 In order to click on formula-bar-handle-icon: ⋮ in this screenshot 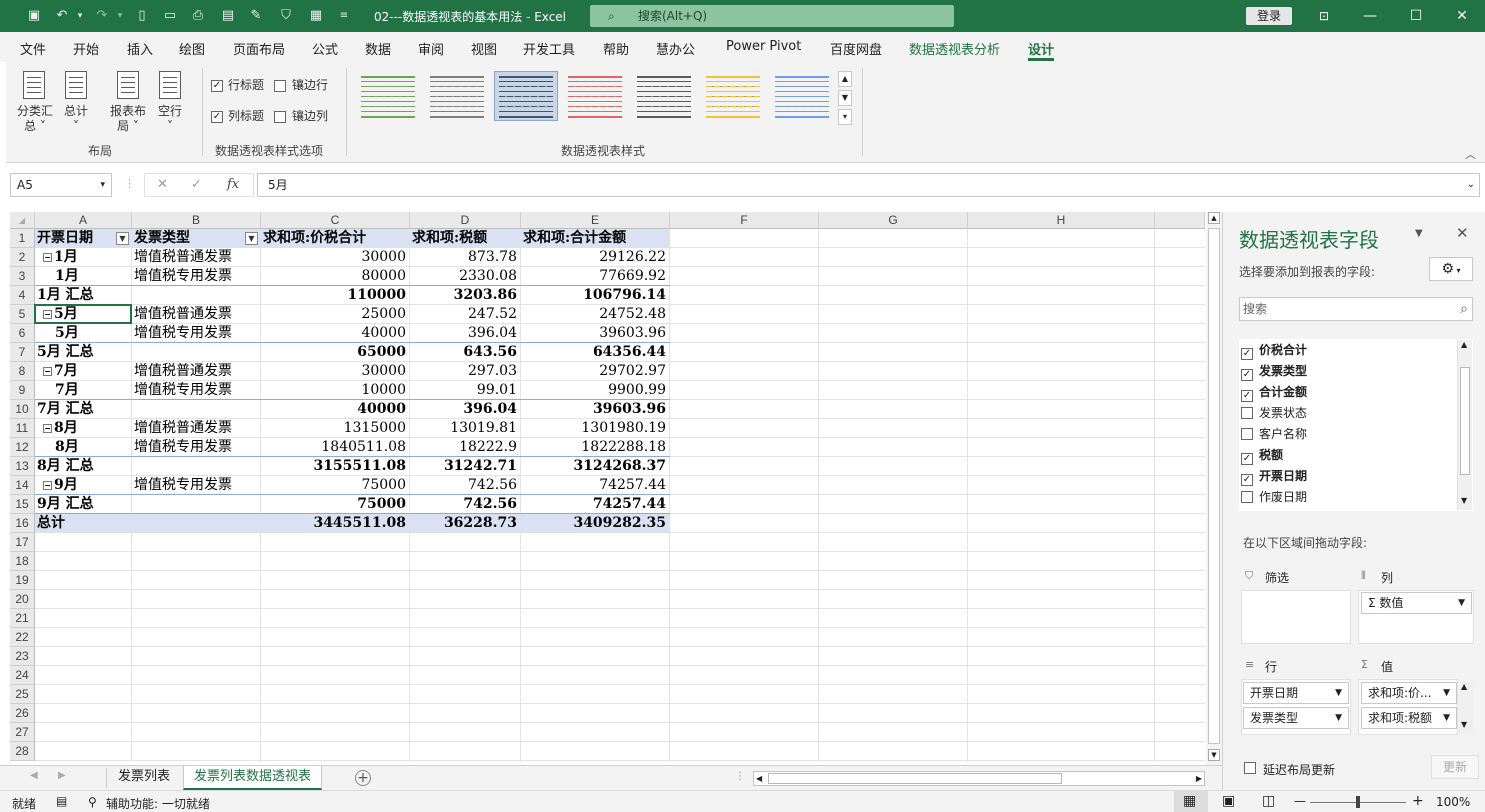, I will do `click(129, 183)`.